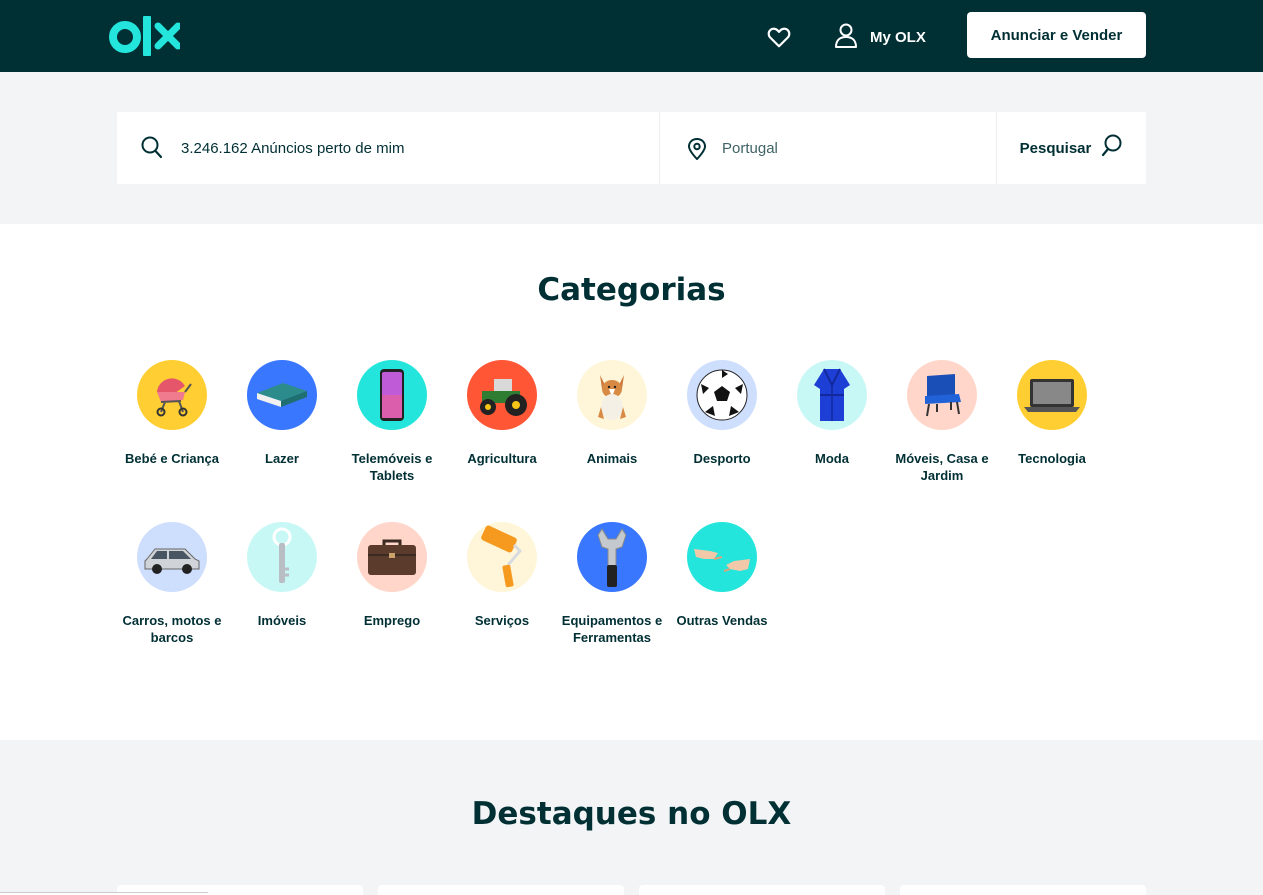 This screenshot has width=1263, height=895. What do you see at coordinates (392, 467) in the screenshot?
I see `category-label: Telemóveis e Tablets` at bounding box center [392, 467].